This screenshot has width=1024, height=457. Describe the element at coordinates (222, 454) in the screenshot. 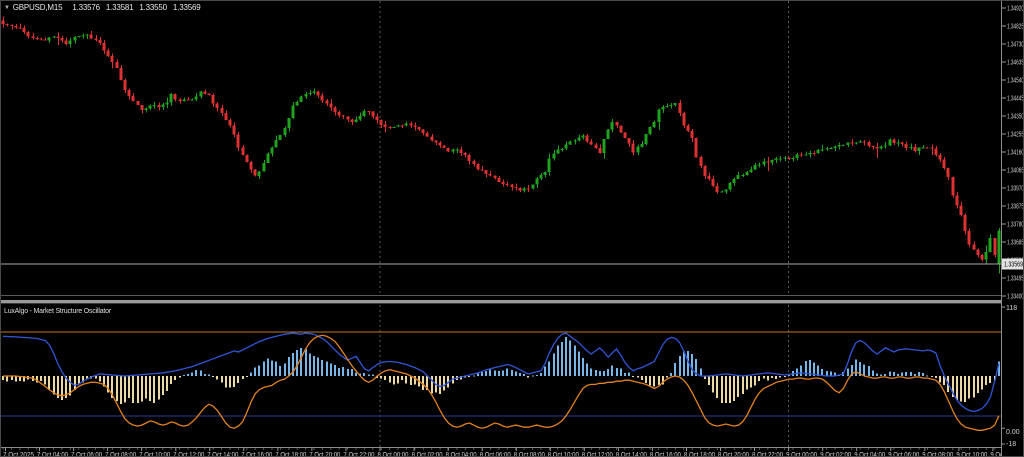

I see `time-axis-label: 7 Oct 14:00` at that location.